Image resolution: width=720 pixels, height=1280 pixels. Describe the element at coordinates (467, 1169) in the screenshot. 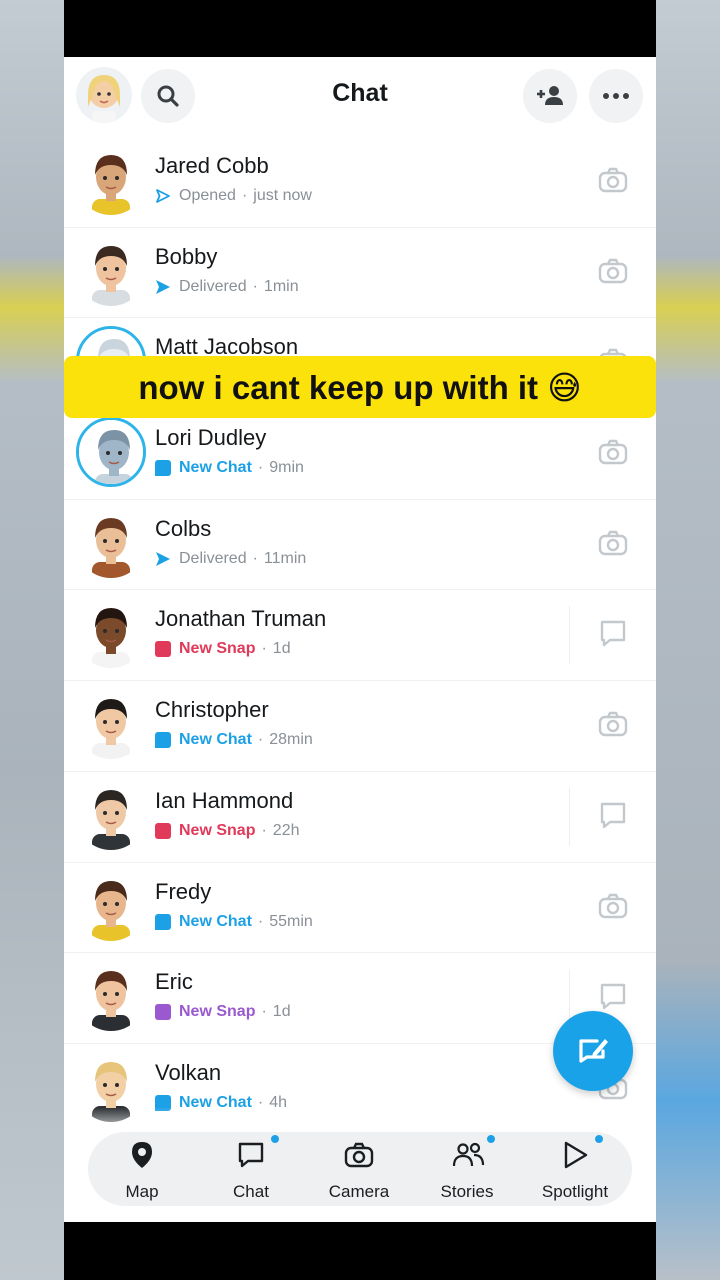

I see `nav-stories: Stories` at that location.